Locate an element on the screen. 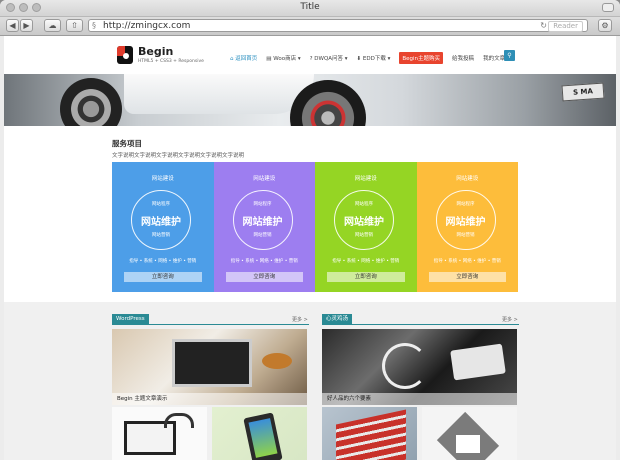 The image size is (620, 460). site-logo-tagline: HTML5 + CSS3 + Responsive is located at coordinates (171, 61).